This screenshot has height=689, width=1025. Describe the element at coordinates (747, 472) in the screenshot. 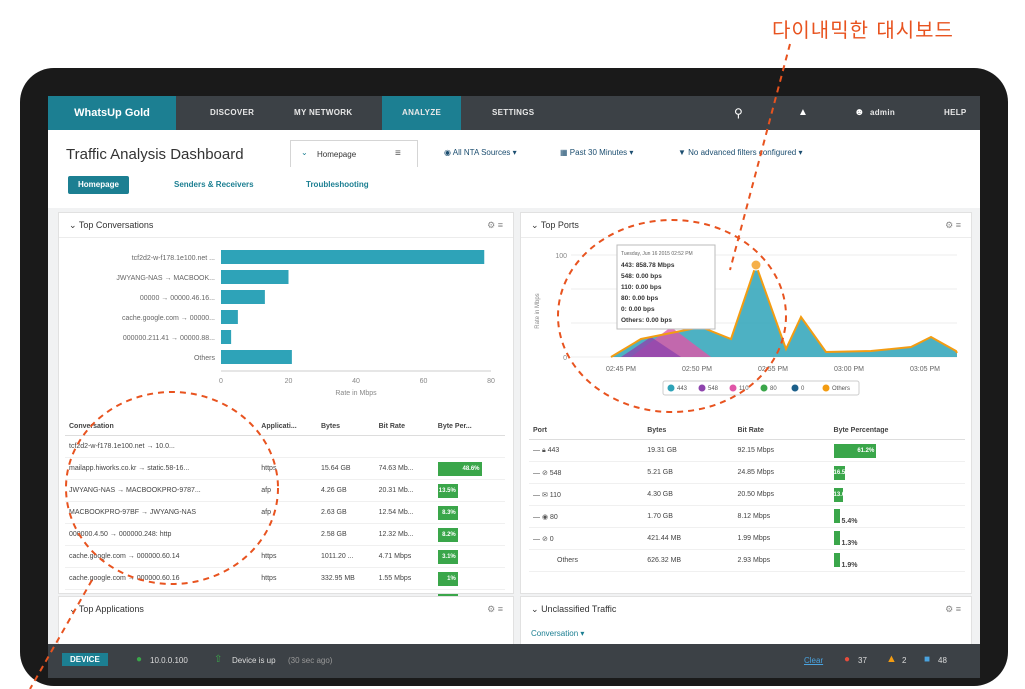

I see `table-row: — ⊘ 548 5.21 GB 24.85 Mbps 16.5%` at that location.